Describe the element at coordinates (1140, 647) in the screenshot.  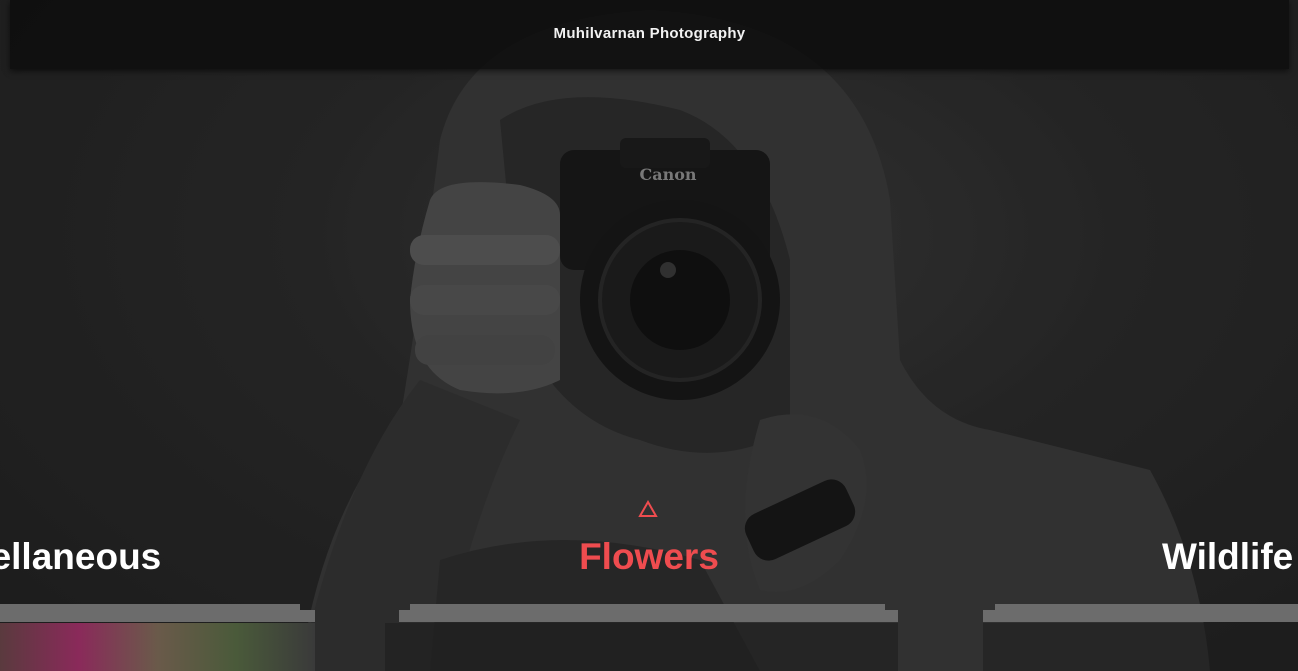
I see `gallery-thumbnail-wildlife` at that location.